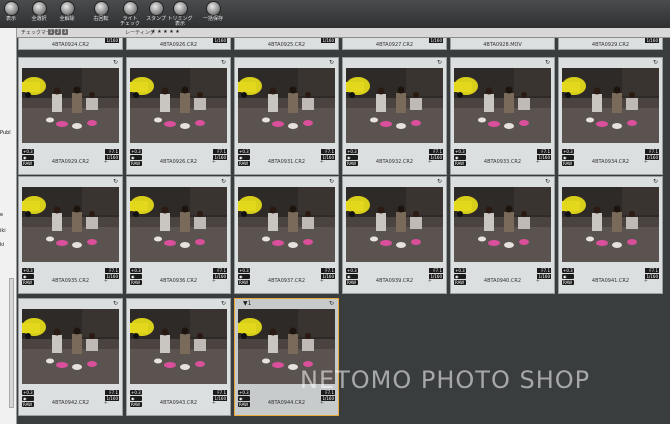 This screenshot has height=424, width=670. I want to click on check-mark-filter-2: 2, so click(58, 32).